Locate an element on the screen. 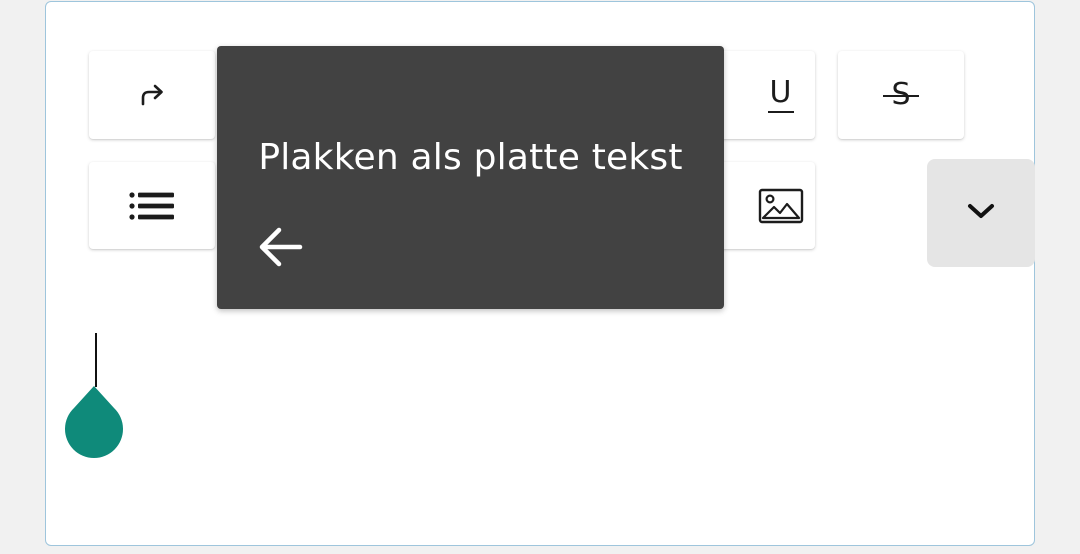 The height and width of the screenshot is (554, 1080). underline-icon: U is located at coordinates (780, 93).